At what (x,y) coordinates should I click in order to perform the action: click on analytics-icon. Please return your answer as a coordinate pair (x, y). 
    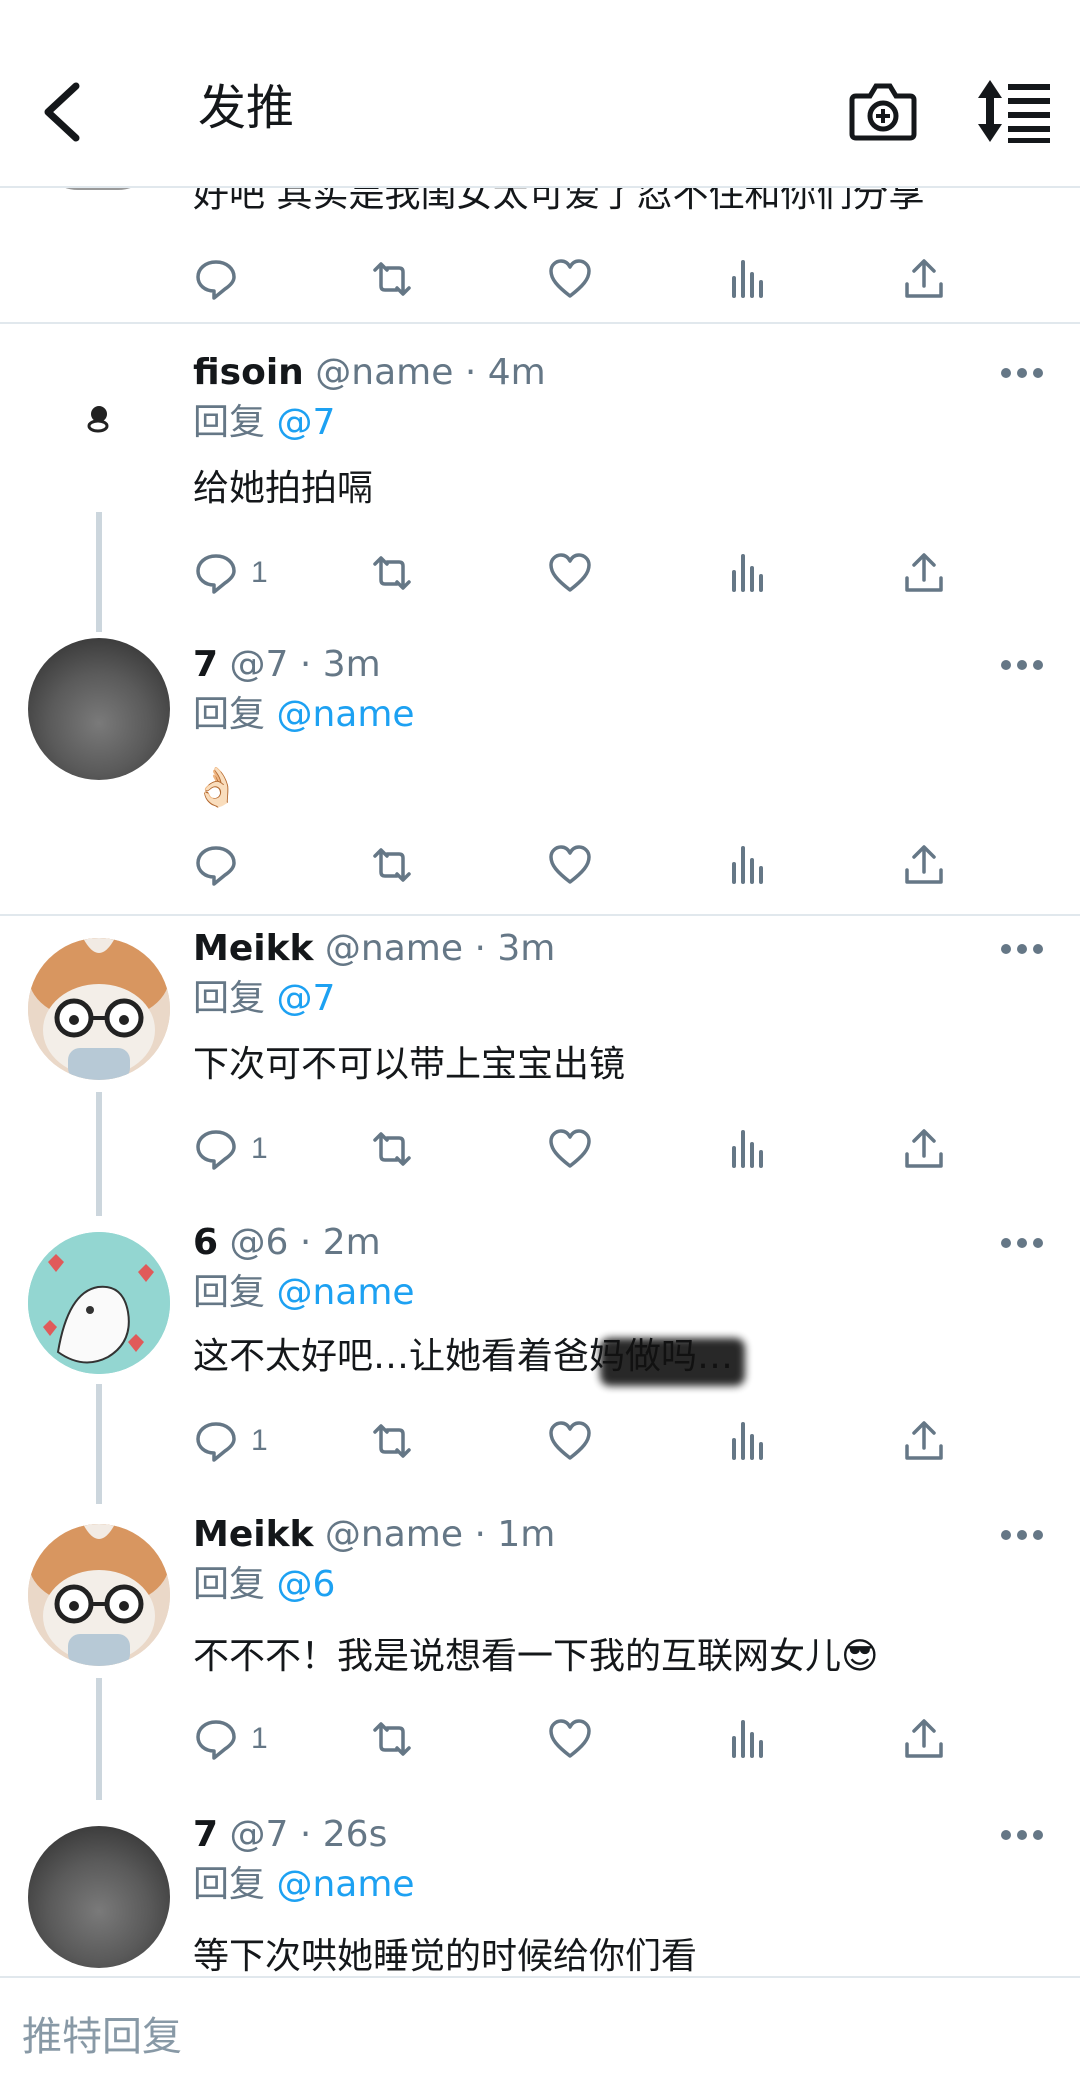
    Looking at the image, I should click on (747, 865).